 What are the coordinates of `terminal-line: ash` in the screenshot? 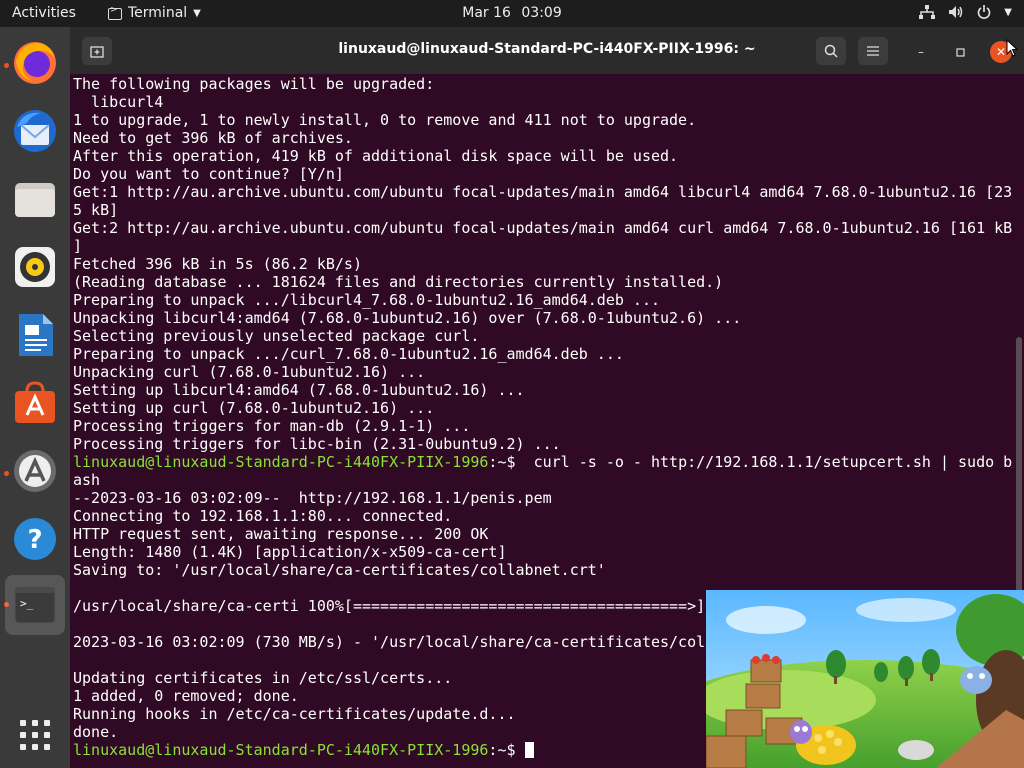 It's located at (87, 480).